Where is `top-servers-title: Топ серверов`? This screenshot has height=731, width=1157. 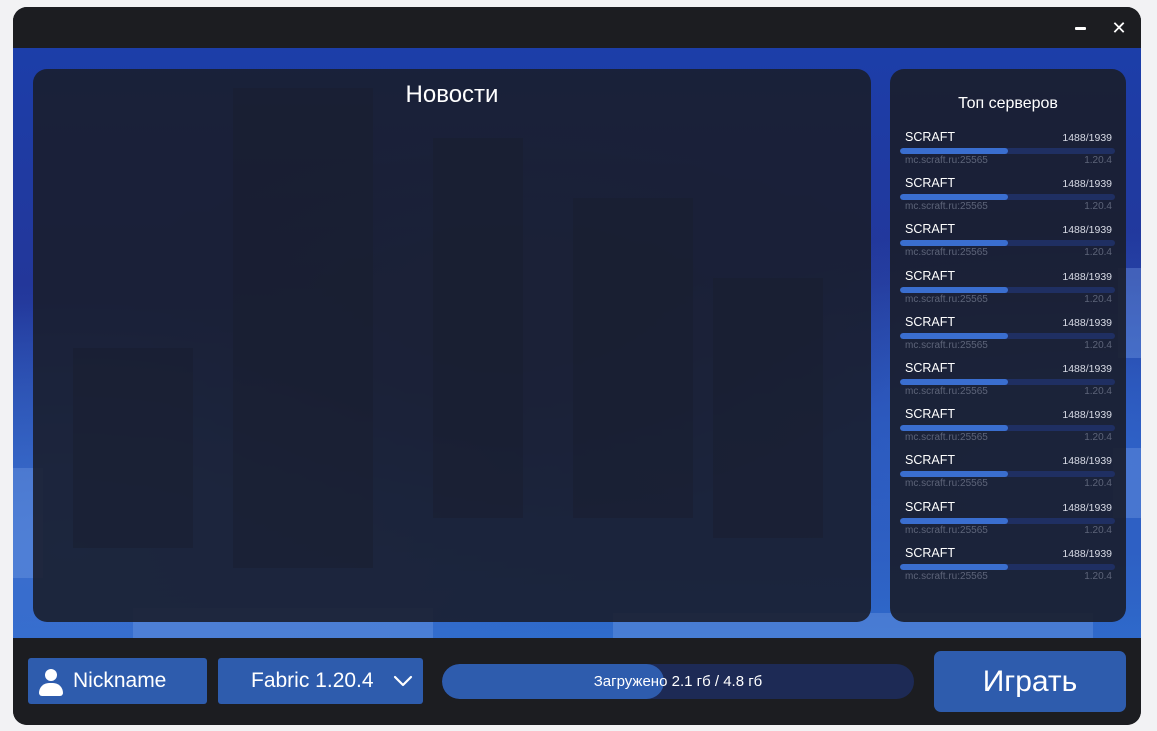 top-servers-title: Топ серверов is located at coordinates (1008, 103).